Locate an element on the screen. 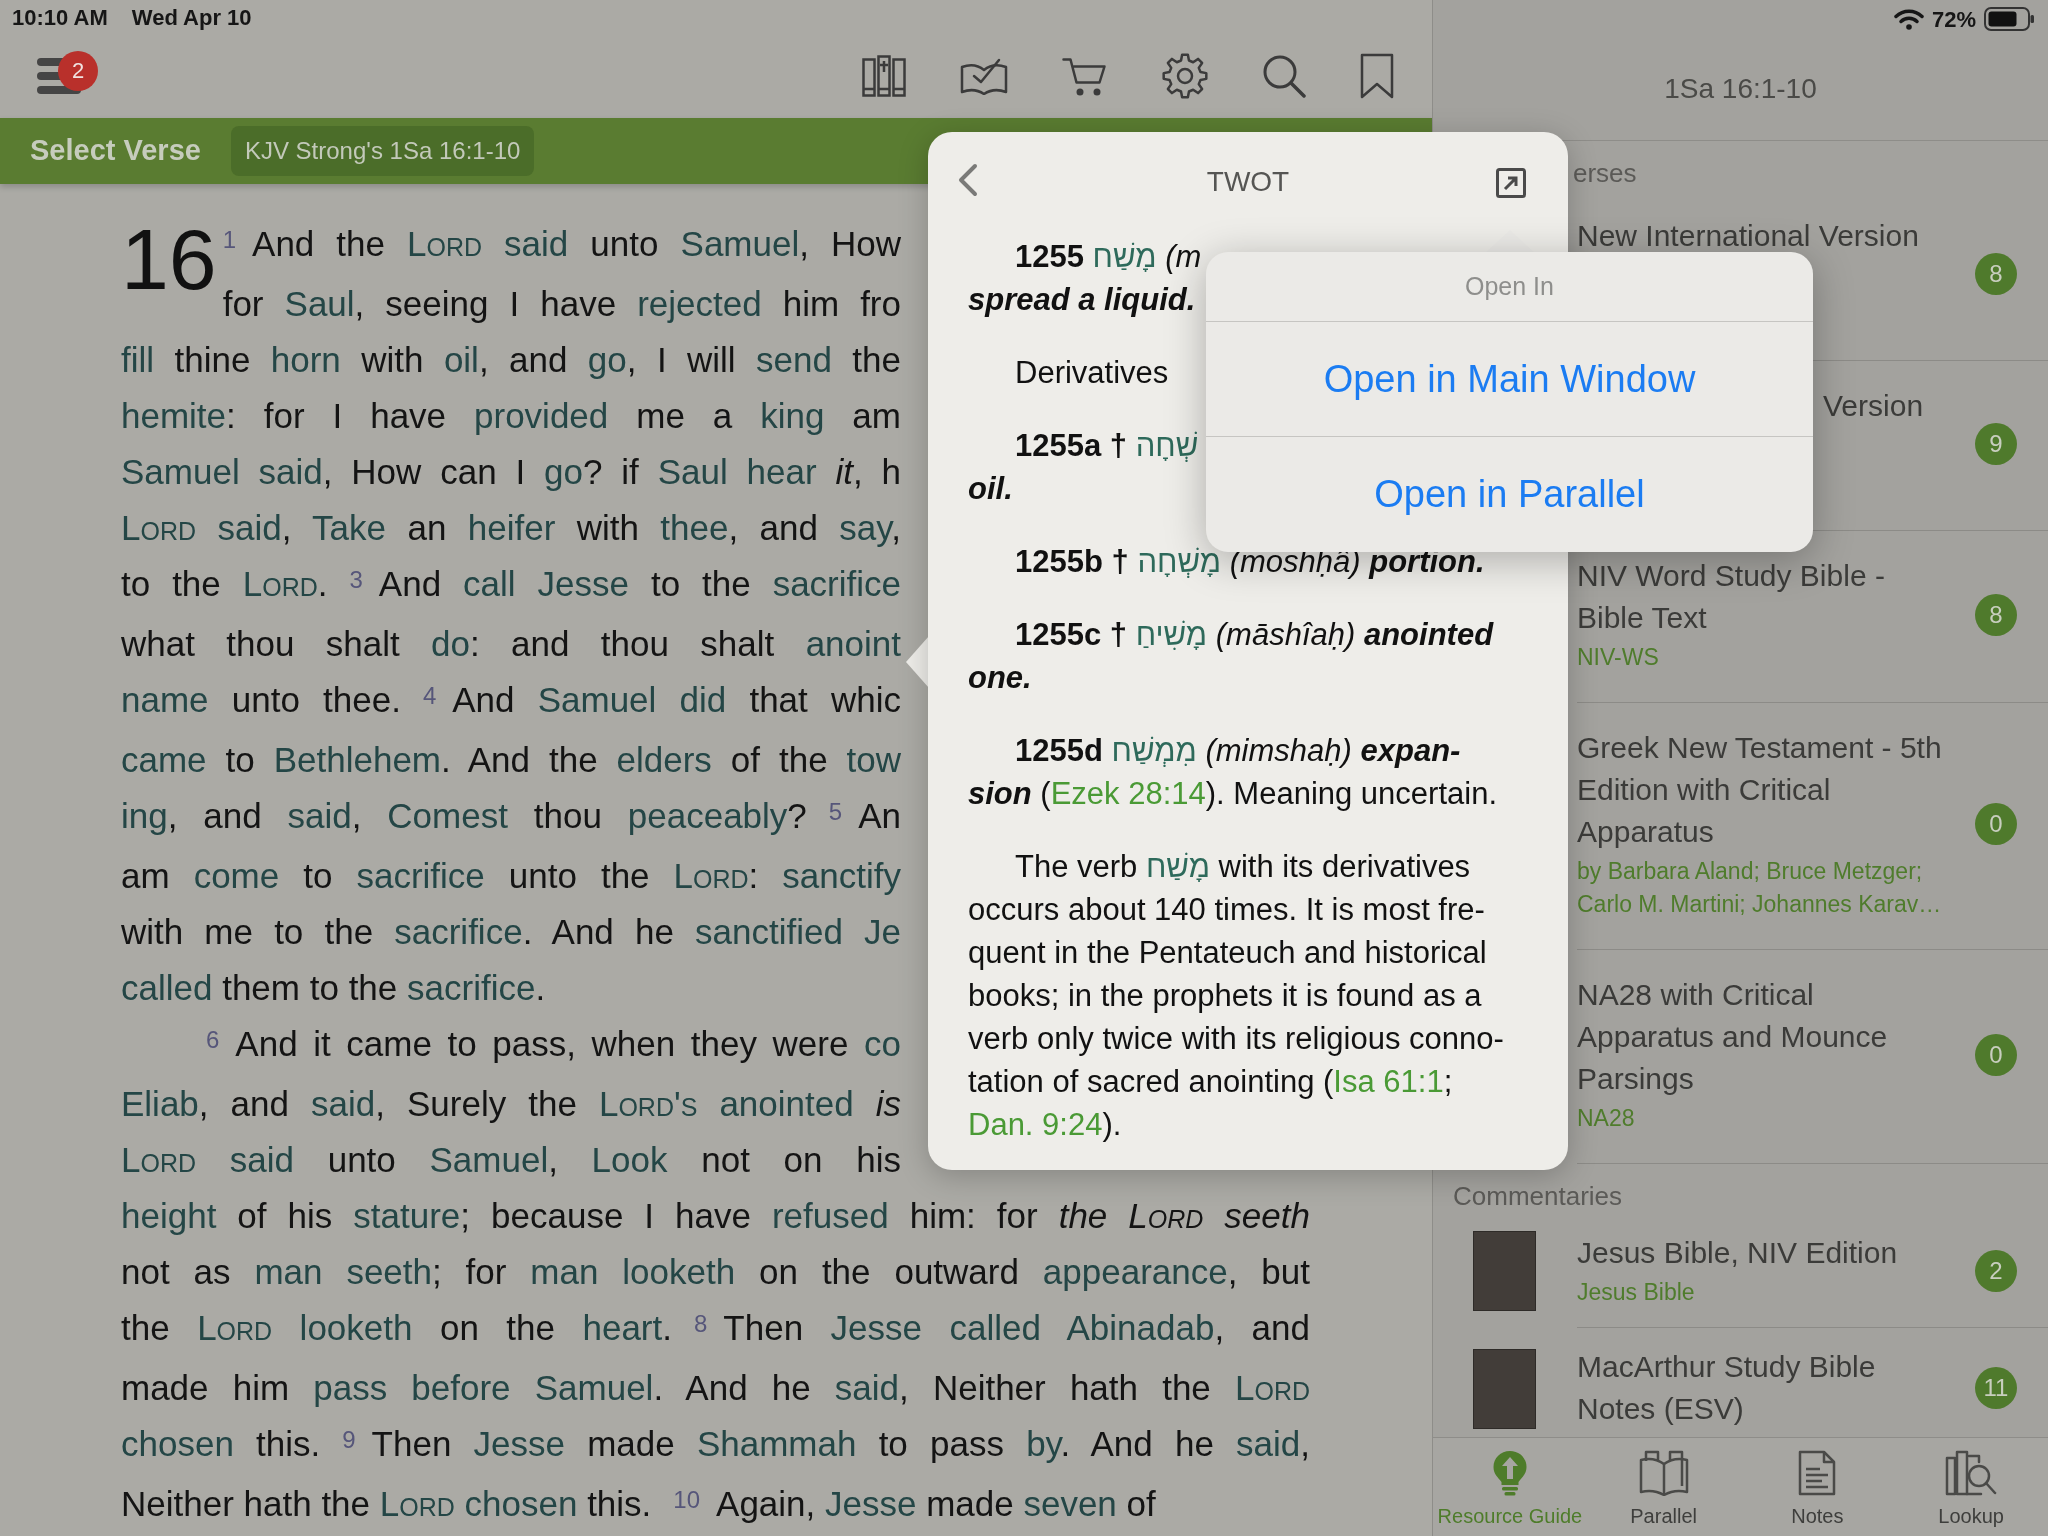 The width and height of the screenshot is (2048, 1536). tab: Lookup is located at coordinates (1971, 1487).